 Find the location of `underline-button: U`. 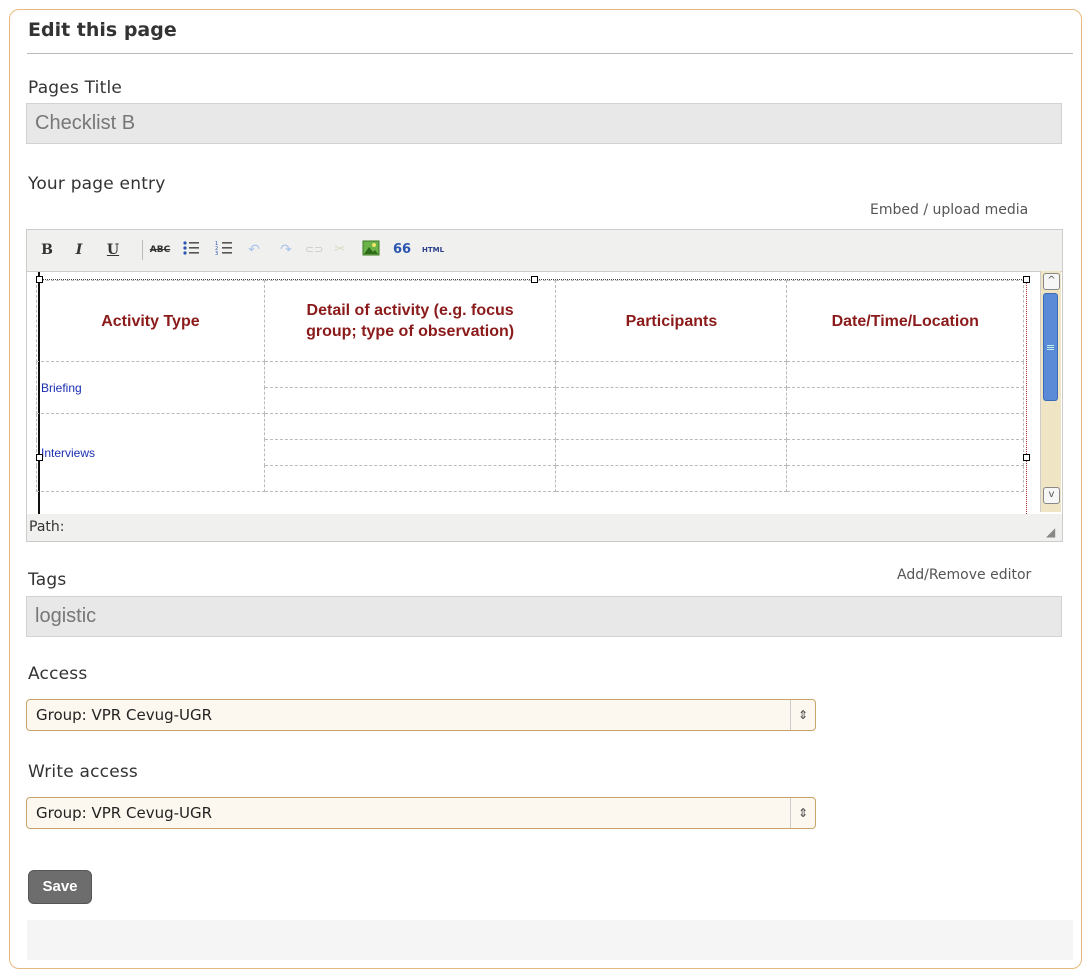

underline-button: U is located at coordinates (113, 250).